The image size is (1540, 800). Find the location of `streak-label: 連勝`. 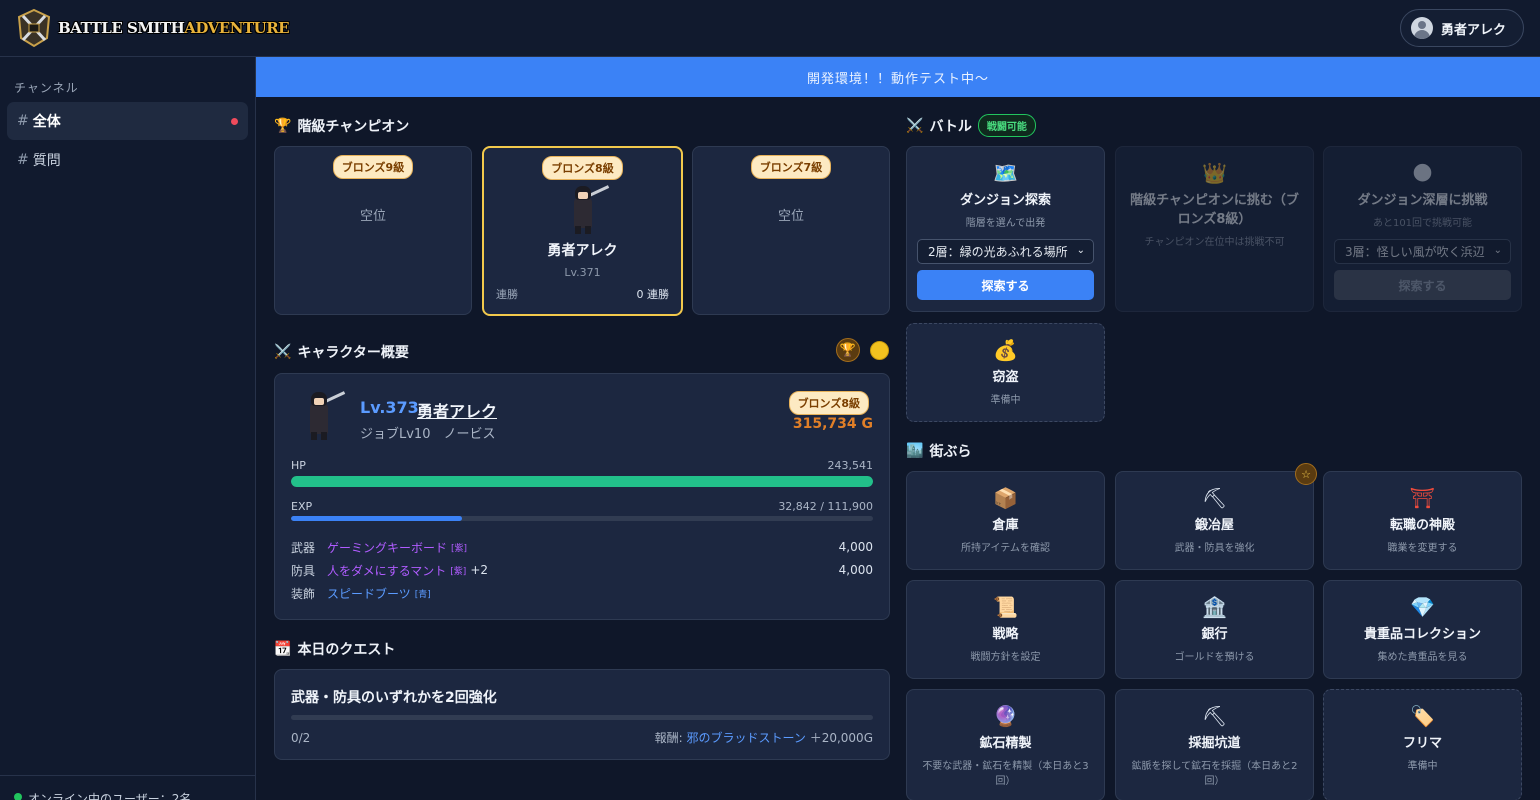

streak-label: 連勝 is located at coordinates (507, 294).